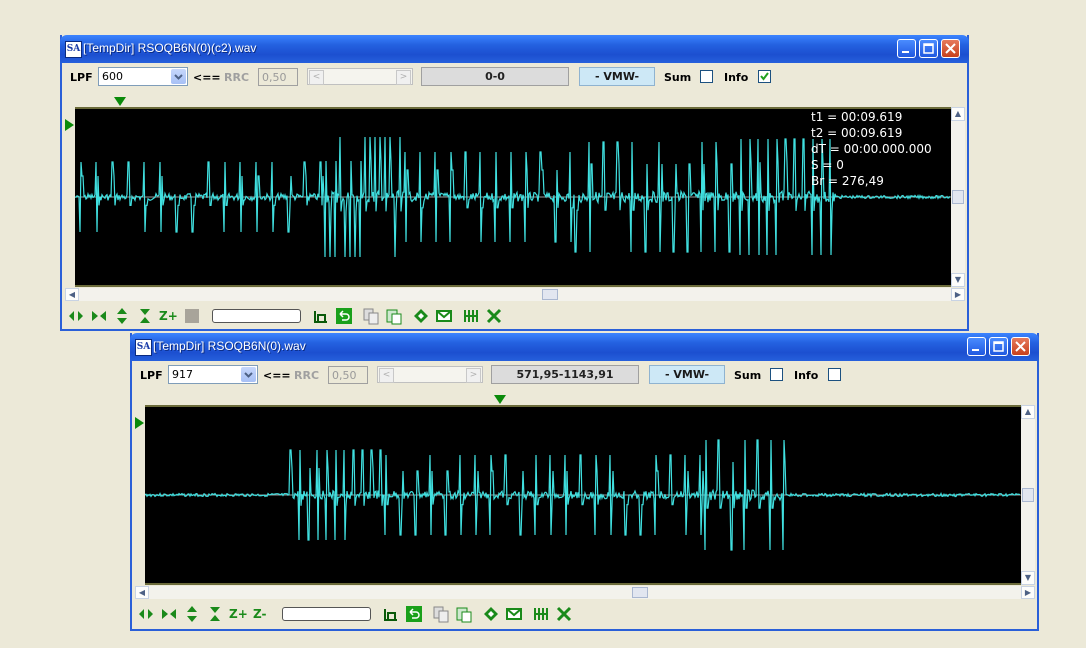 The height and width of the screenshot is (648, 1086). Describe the element at coordinates (170, 48) in the screenshot. I see `window-title: [TempDir] RSOQB6N(0)(c2).wav` at that location.